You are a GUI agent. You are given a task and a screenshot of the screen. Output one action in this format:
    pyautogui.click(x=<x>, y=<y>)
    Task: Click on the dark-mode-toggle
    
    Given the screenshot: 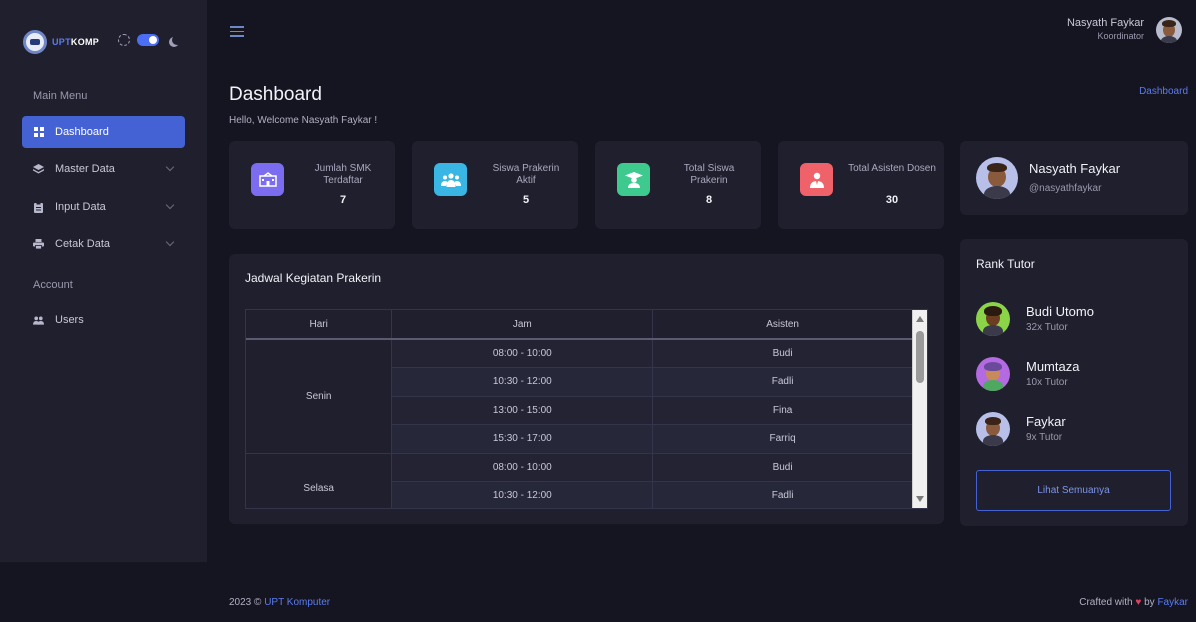 What is the action you would take?
    pyautogui.click(x=148, y=40)
    